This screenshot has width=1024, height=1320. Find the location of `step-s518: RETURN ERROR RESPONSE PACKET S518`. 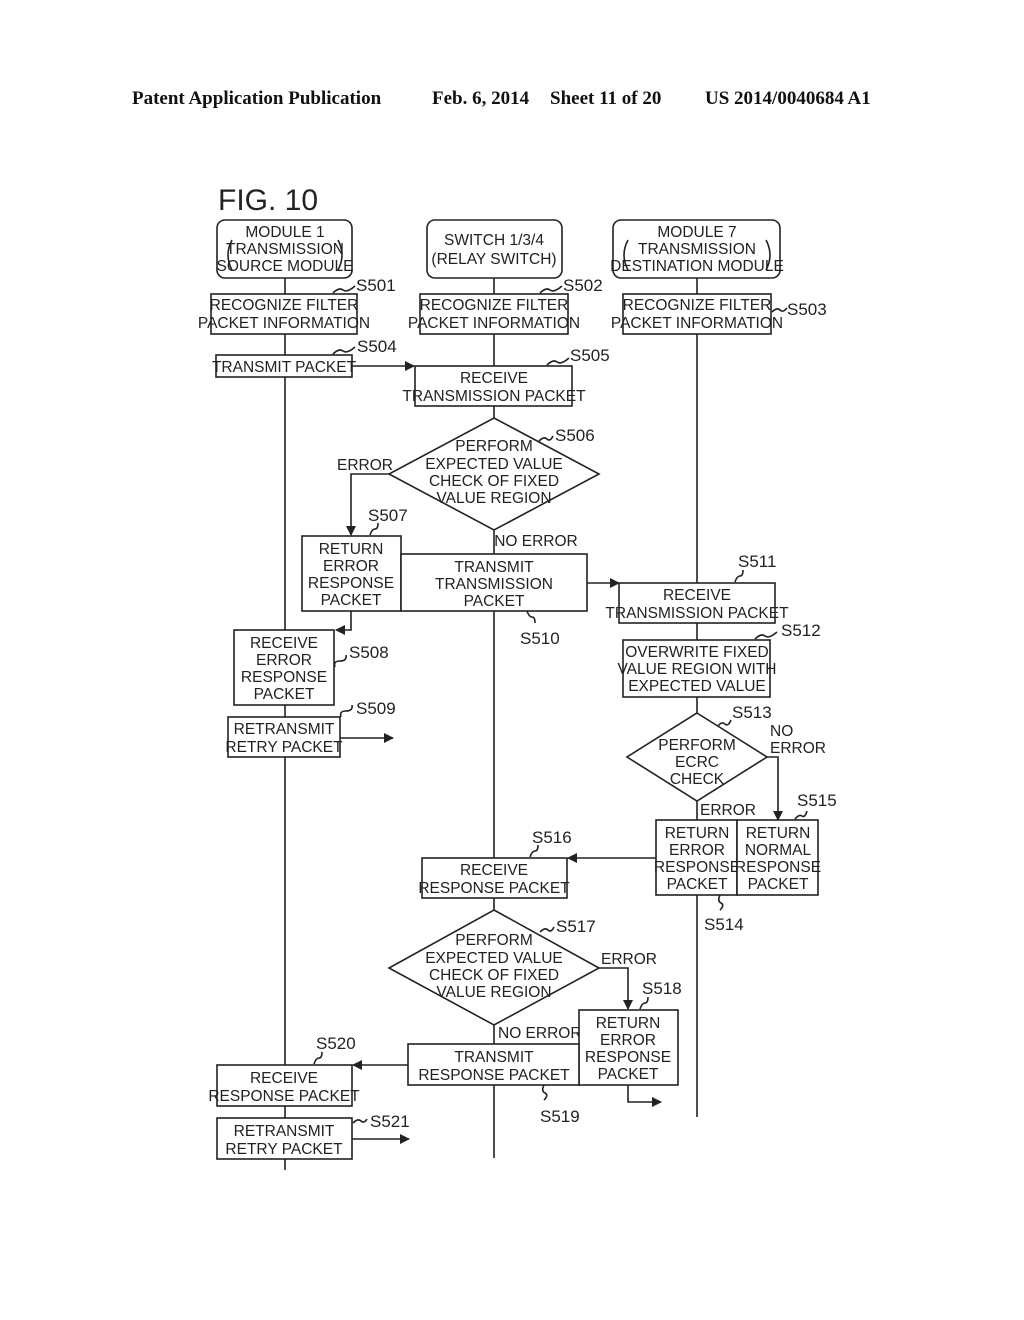

step-s518: RETURN ERROR RESPONSE PACKET S518 is located at coordinates (630, 1032).